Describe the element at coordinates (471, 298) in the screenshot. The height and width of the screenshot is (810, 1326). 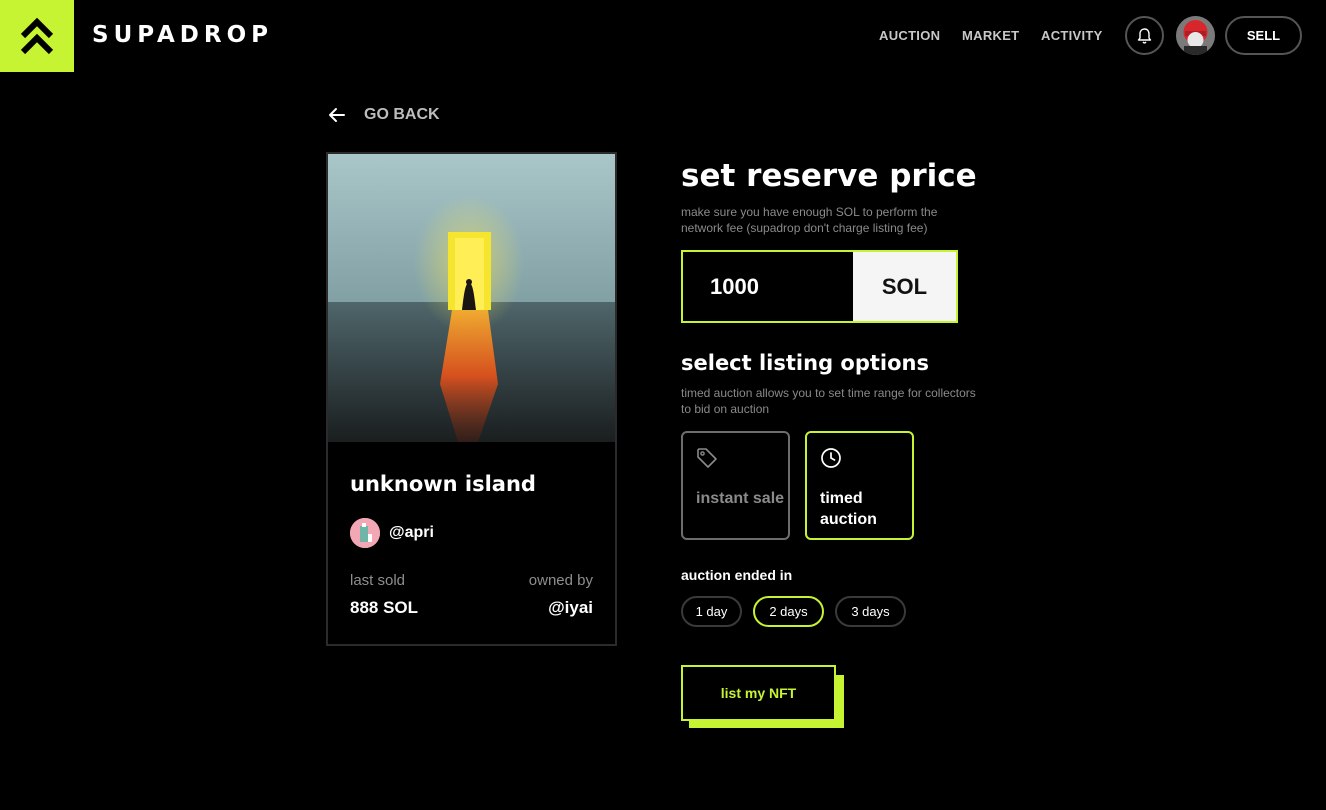
I see `nft-image` at that location.